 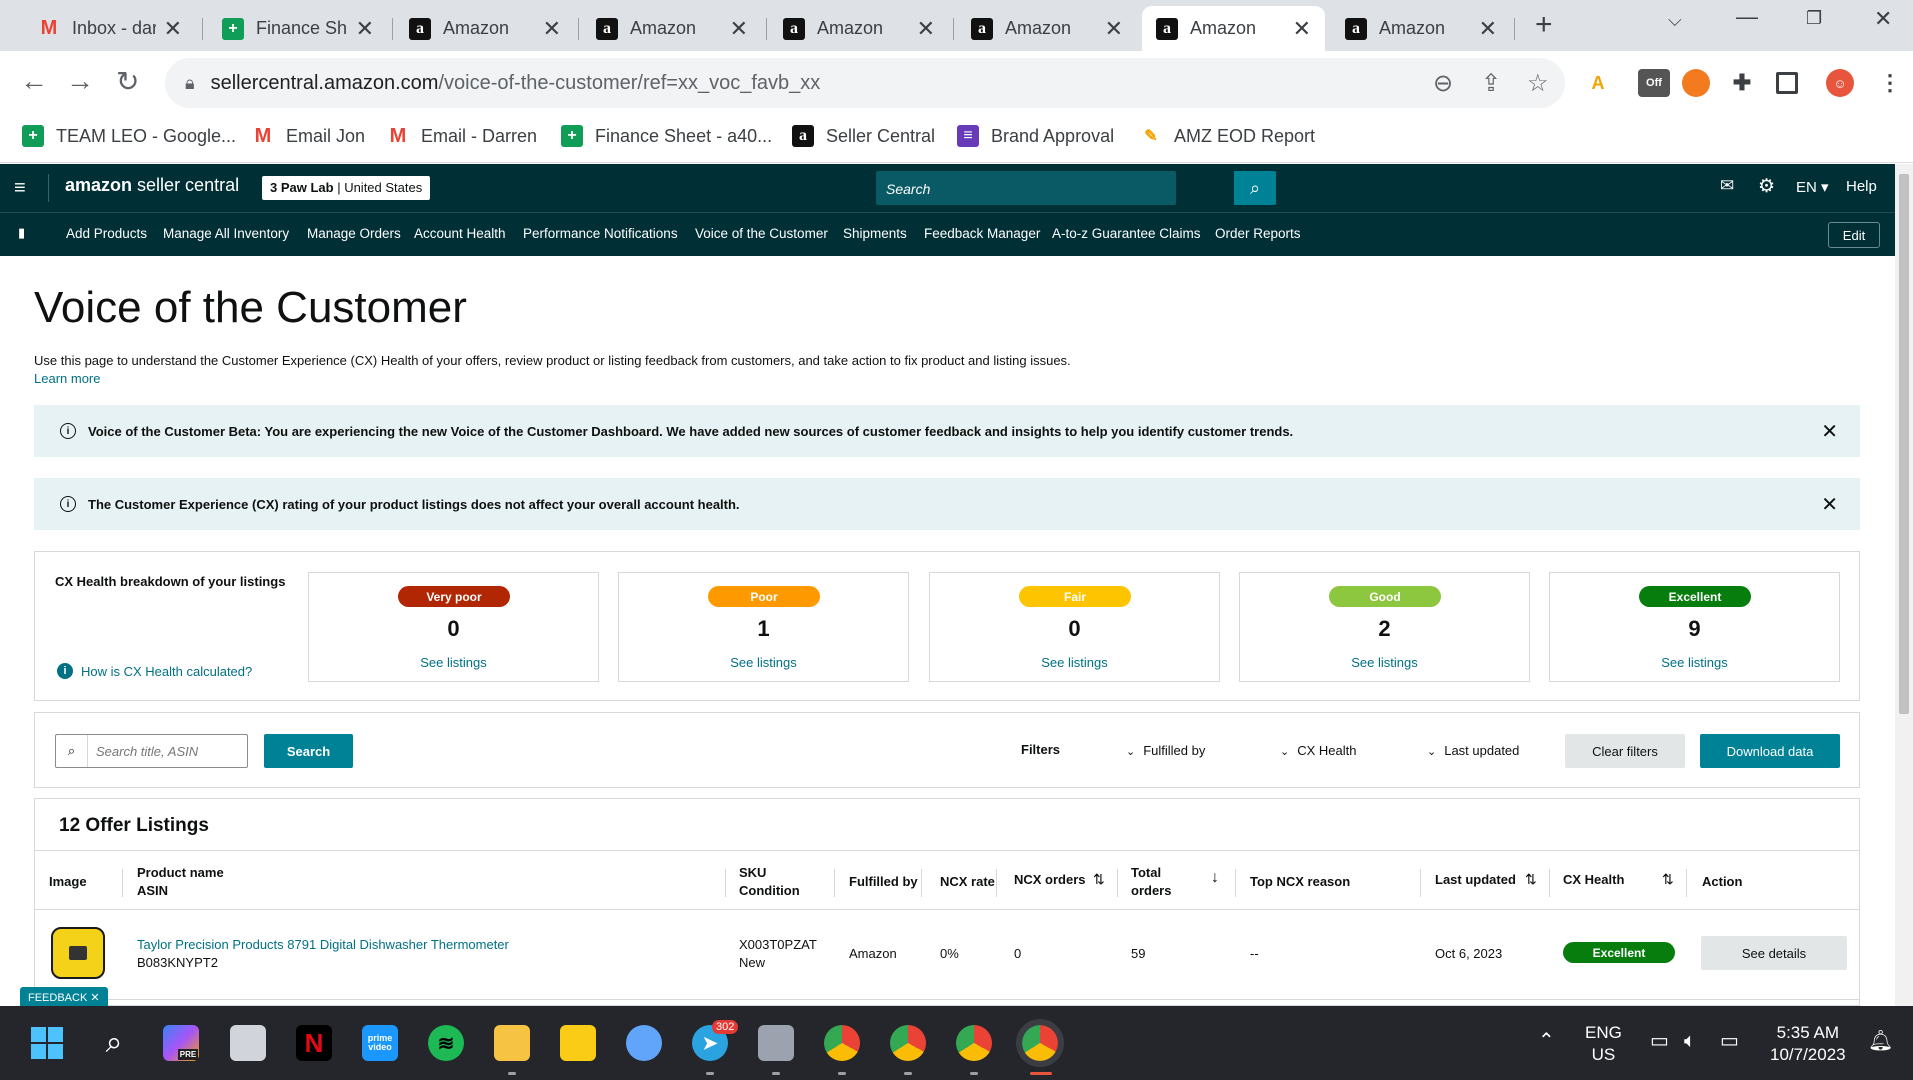 What do you see at coordinates (863, 136) in the screenshot?
I see `bookmark-item: a Seller Central` at bounding box center [863, 136].